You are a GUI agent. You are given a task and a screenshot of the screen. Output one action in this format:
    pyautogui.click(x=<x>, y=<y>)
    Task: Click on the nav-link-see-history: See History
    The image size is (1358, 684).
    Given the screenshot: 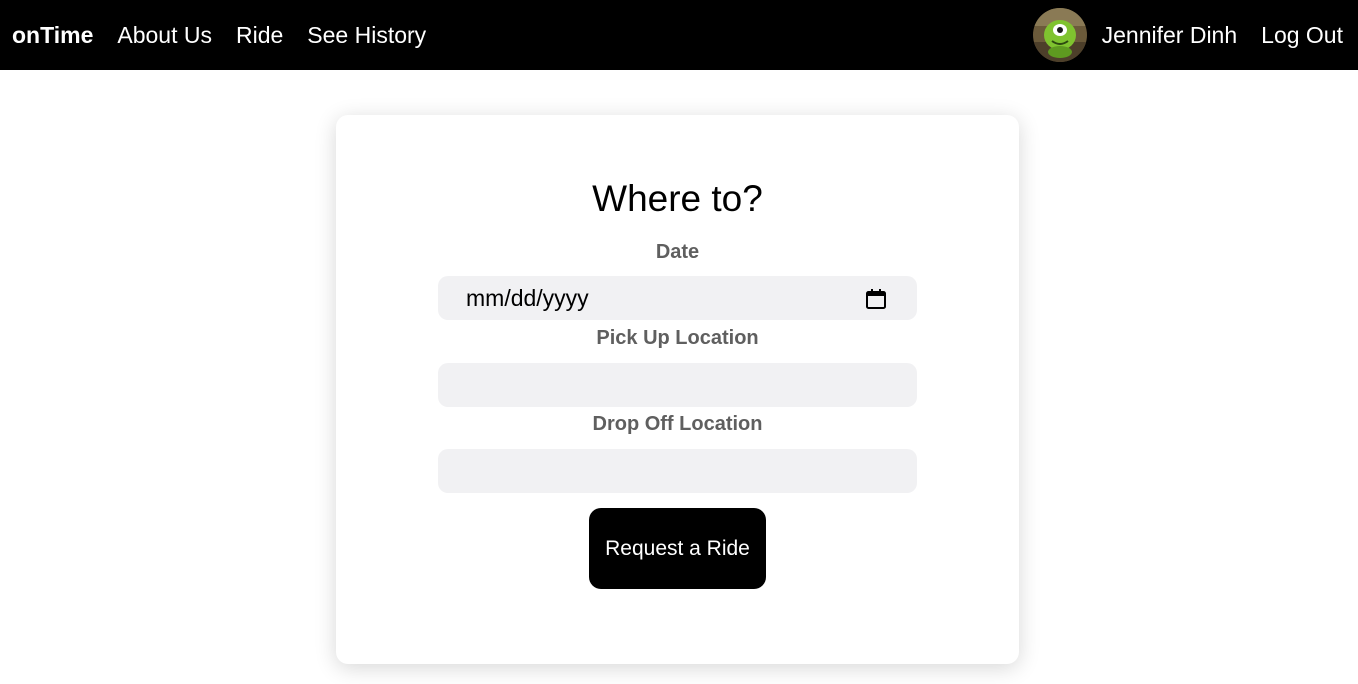 What is the action you would take?
    pyautogui.click(x=366, y=35)
    